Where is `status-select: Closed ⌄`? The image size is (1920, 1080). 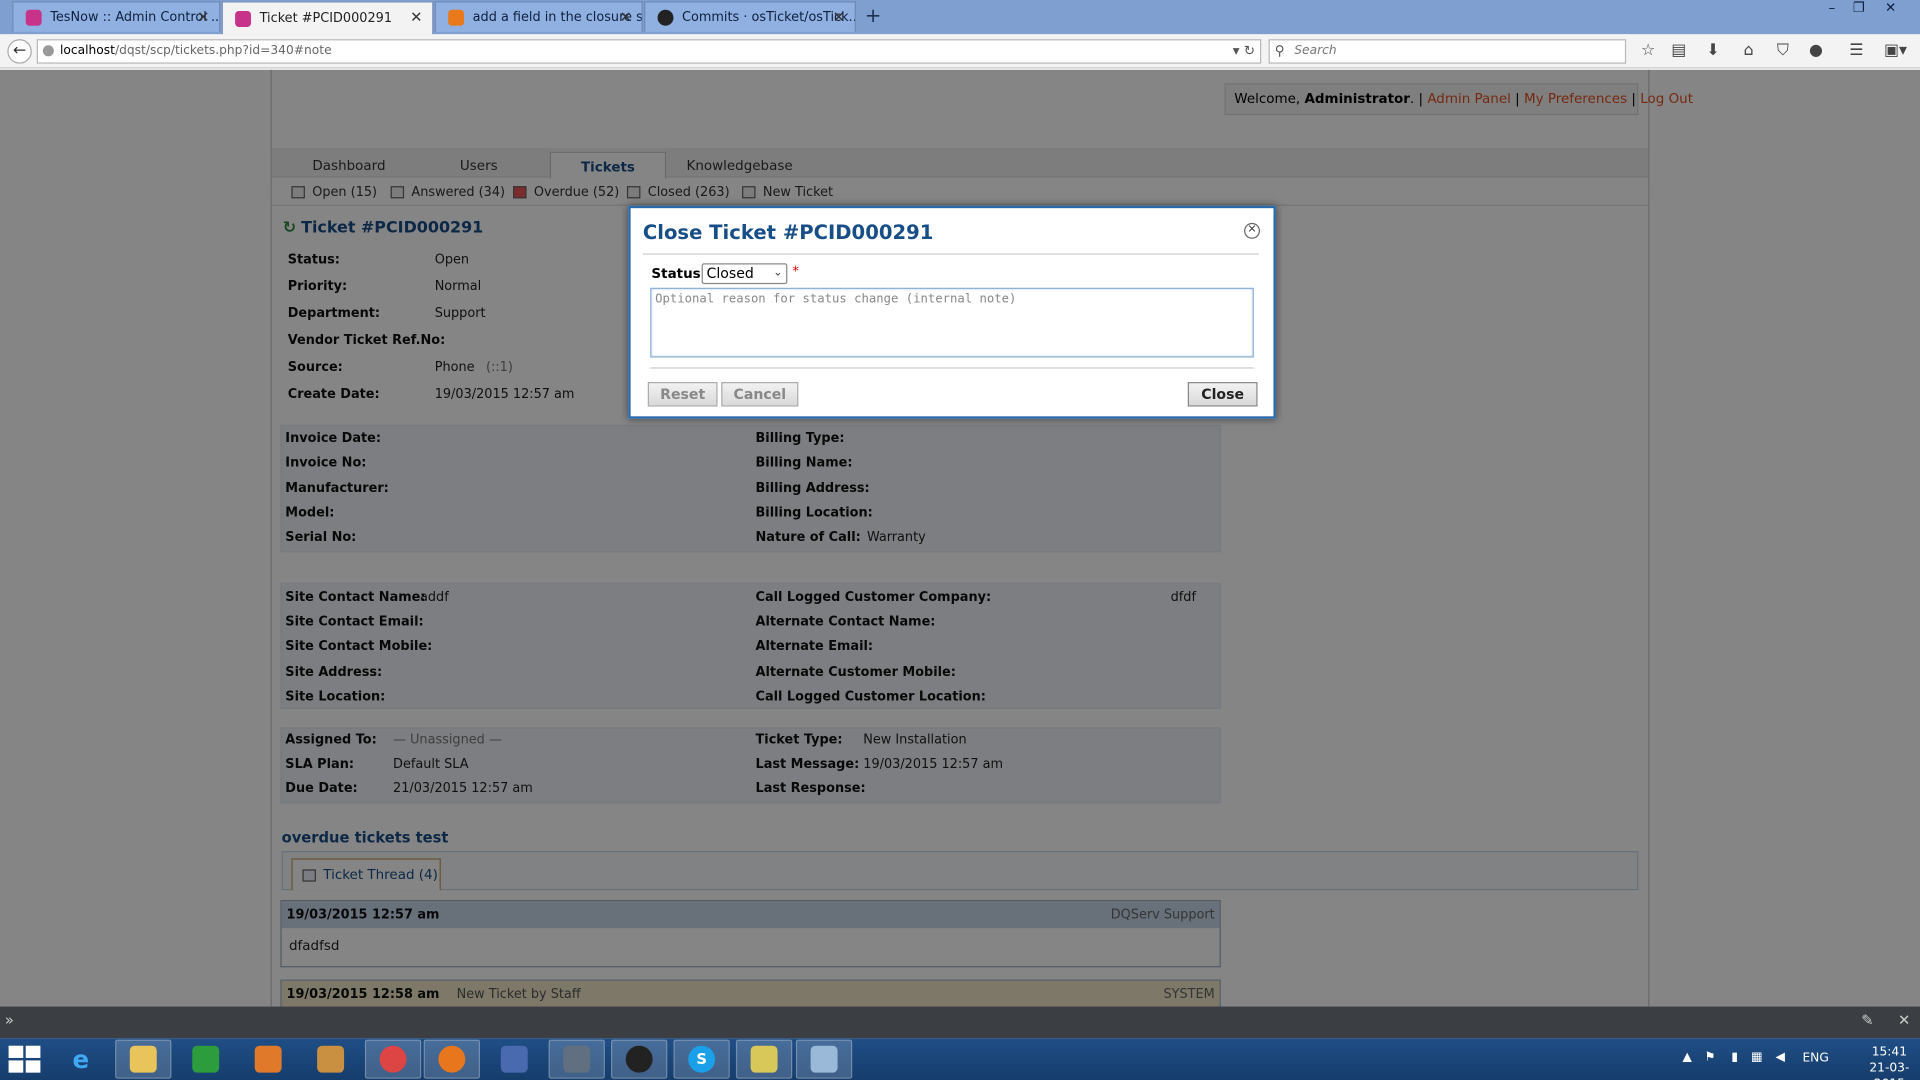
status-select: Closed ⌄ is located at coordinates (744, 274).